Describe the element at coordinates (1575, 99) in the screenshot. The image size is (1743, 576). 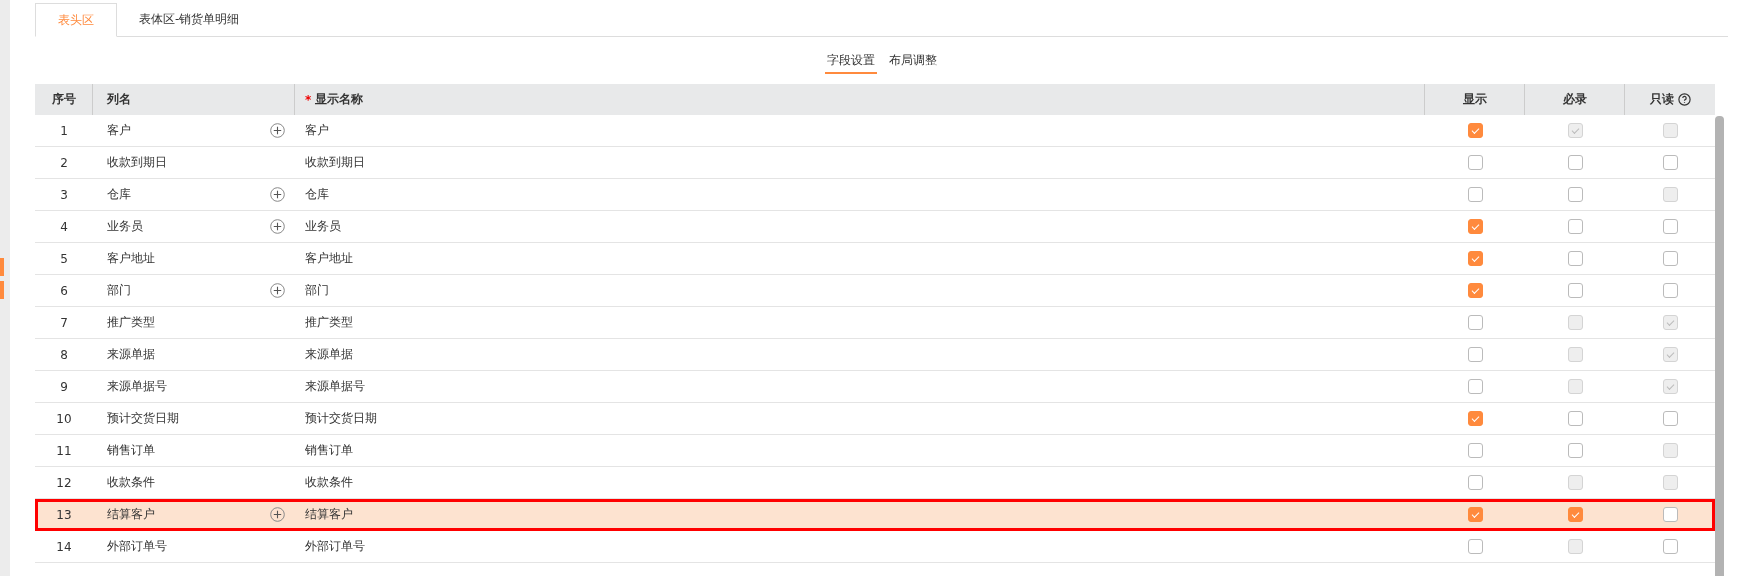
I see `column-header: 必录` at that location.